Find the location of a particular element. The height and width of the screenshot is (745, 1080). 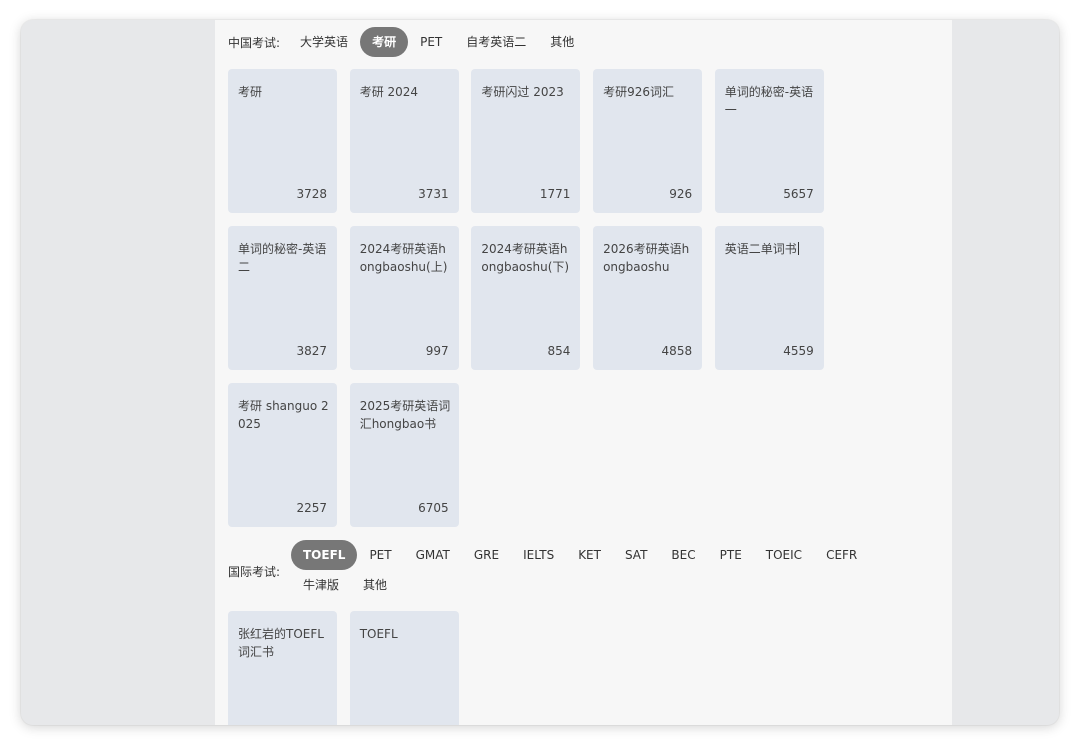

book-word-count: 3728 is located at coordinates (311, 194).